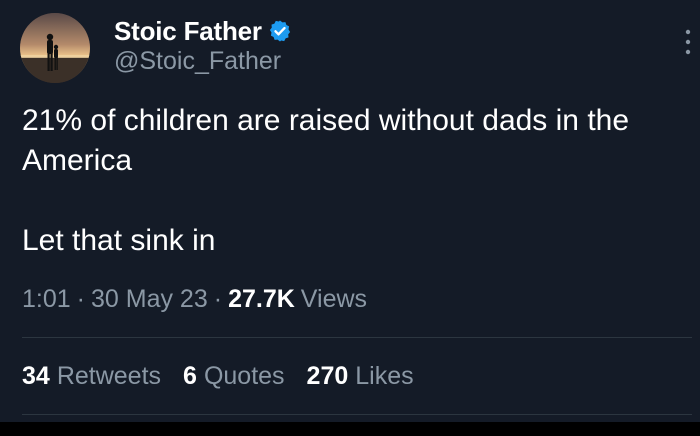 The height and width of the screenshot is (436, 700). I want to click on tweet-metadata: 1:01 · 30 May 23 · 27.7K Views, so click(194, 299).